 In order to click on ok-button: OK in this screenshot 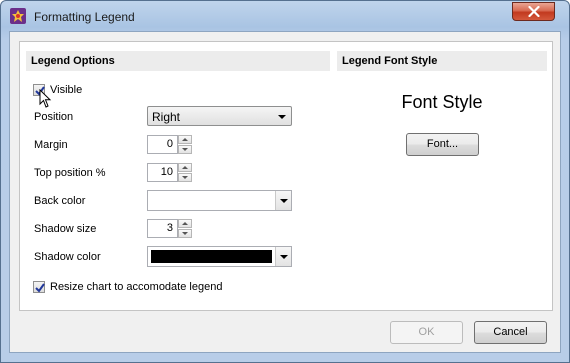, I will do `click(426, 332)`.